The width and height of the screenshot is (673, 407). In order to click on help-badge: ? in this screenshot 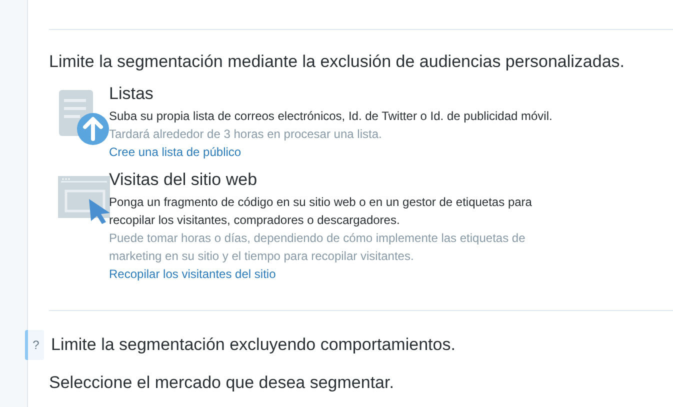, I will do `click(34, 345)`.